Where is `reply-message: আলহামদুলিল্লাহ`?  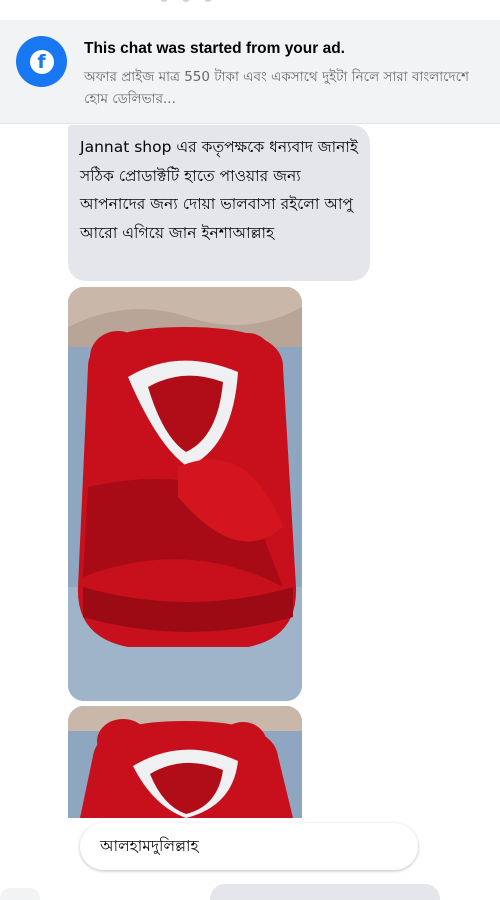 reply-message: আলহামদুলিল্লাহ is located at coordinates (249, 846).